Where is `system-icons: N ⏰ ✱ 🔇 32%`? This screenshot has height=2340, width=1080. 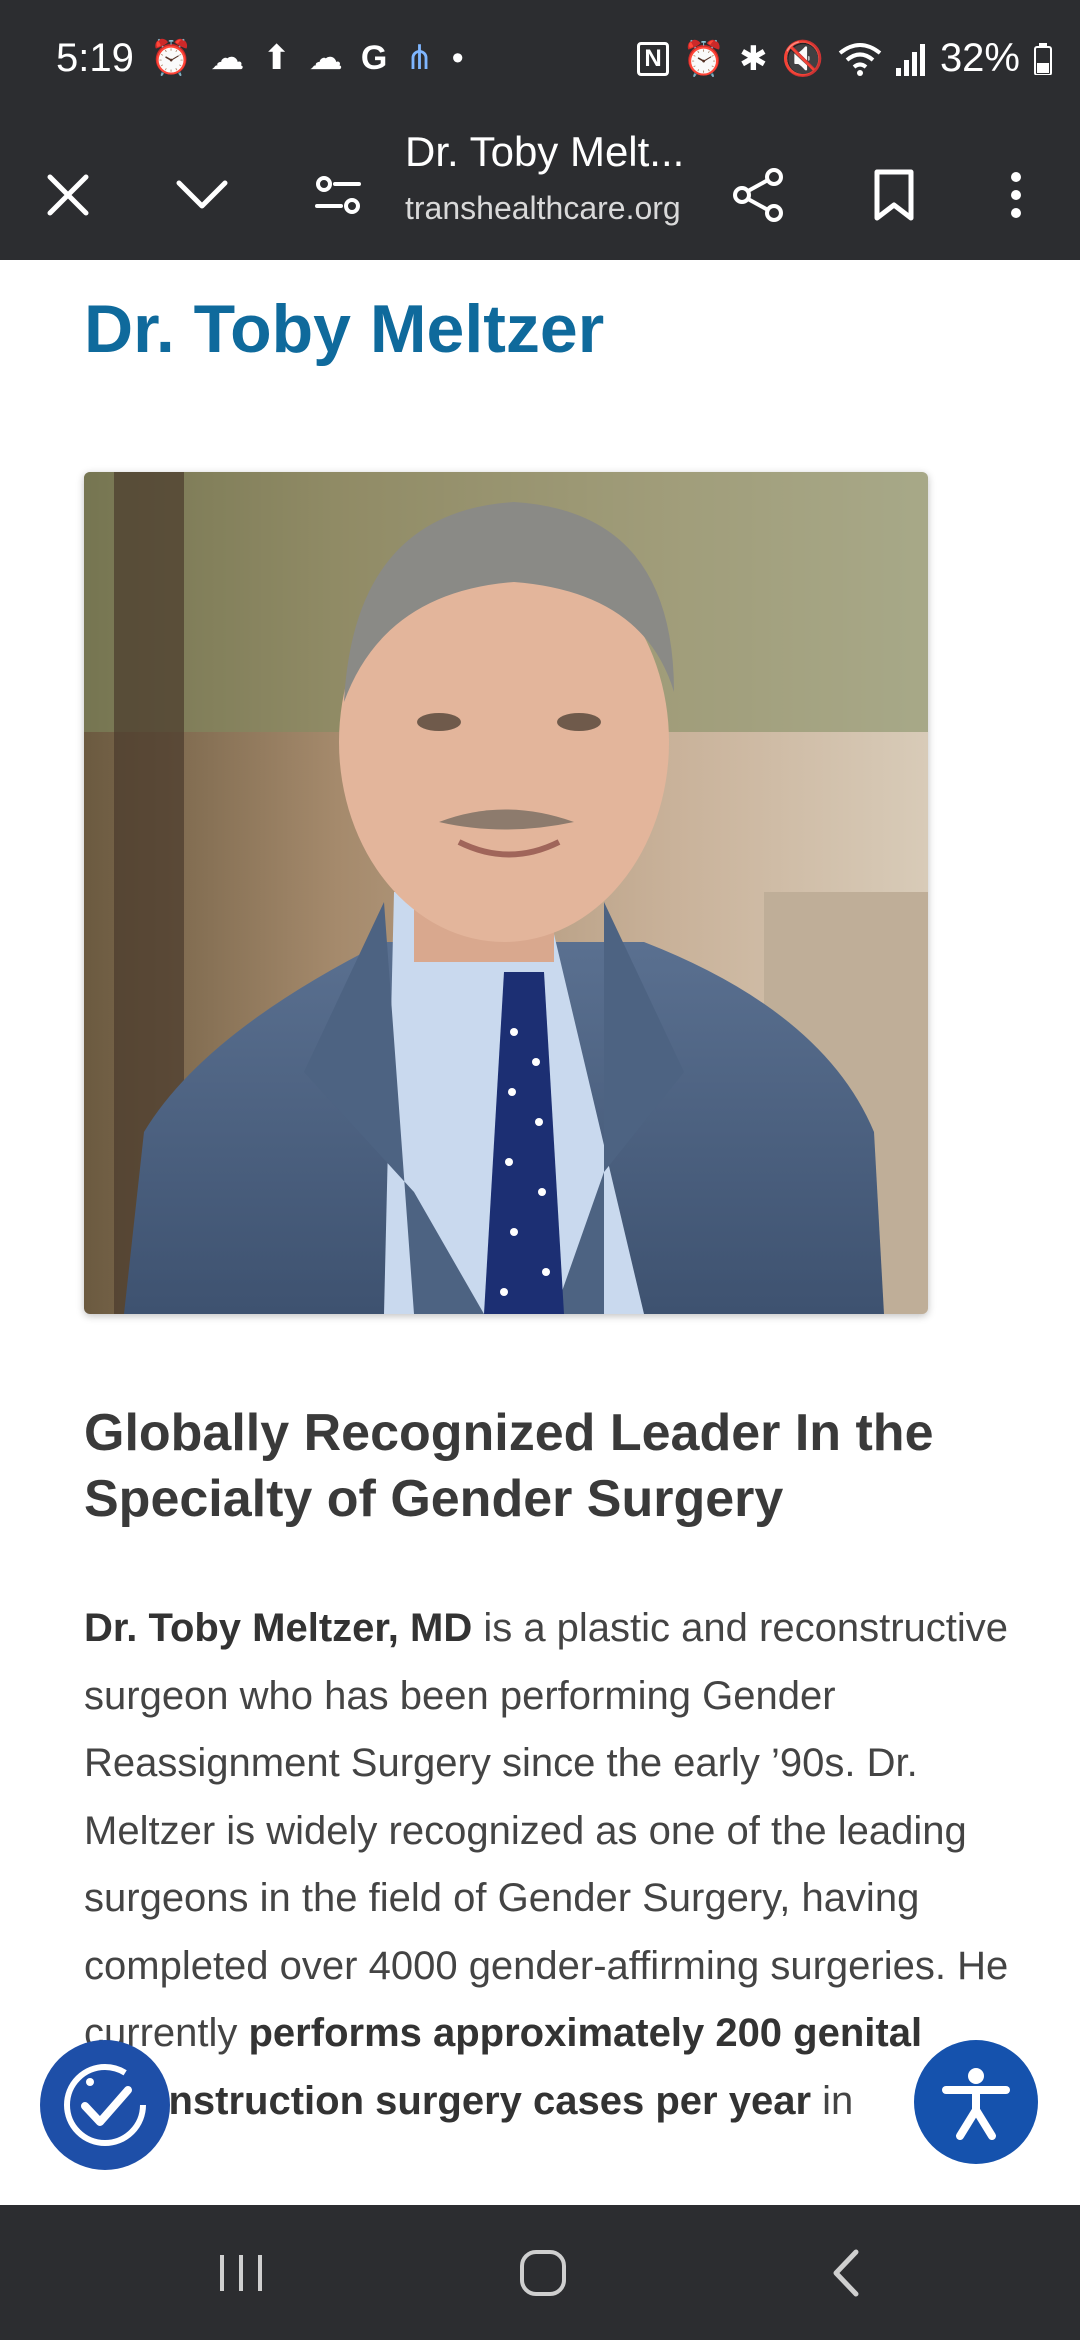 system-icons: N ⏰ ✱ 🔇 32% is located at coordinates (844, 58).